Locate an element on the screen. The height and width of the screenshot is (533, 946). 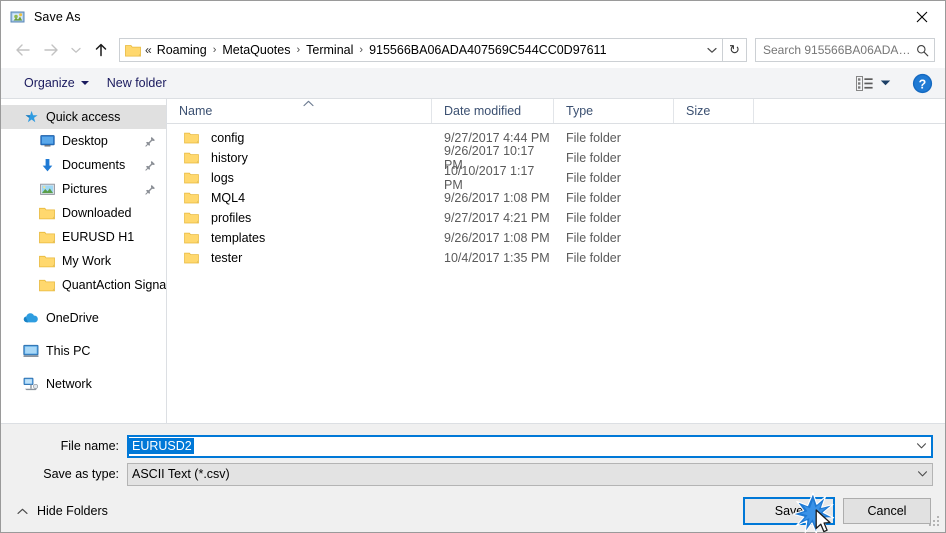
file-name: MQL4 is located at coordinates (228, 198).